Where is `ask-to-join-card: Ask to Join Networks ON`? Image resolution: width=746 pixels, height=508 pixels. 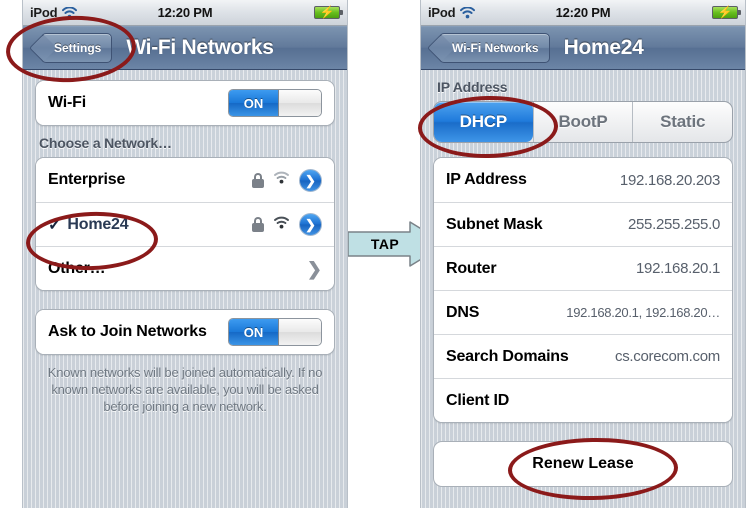
ask-to-join-card: Ask to Join Networks ON is located at coordinates (185, 332).